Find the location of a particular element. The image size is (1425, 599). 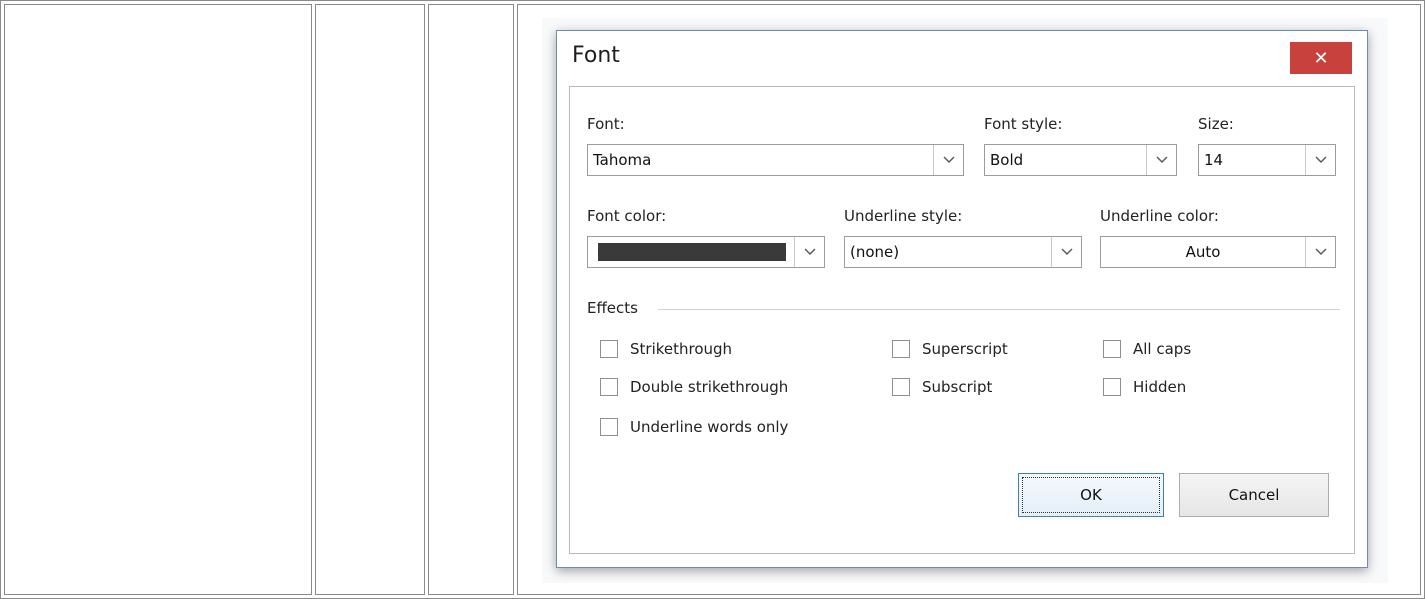

all-caps-checkbox: All caps is located at coordinates (1147, 349).